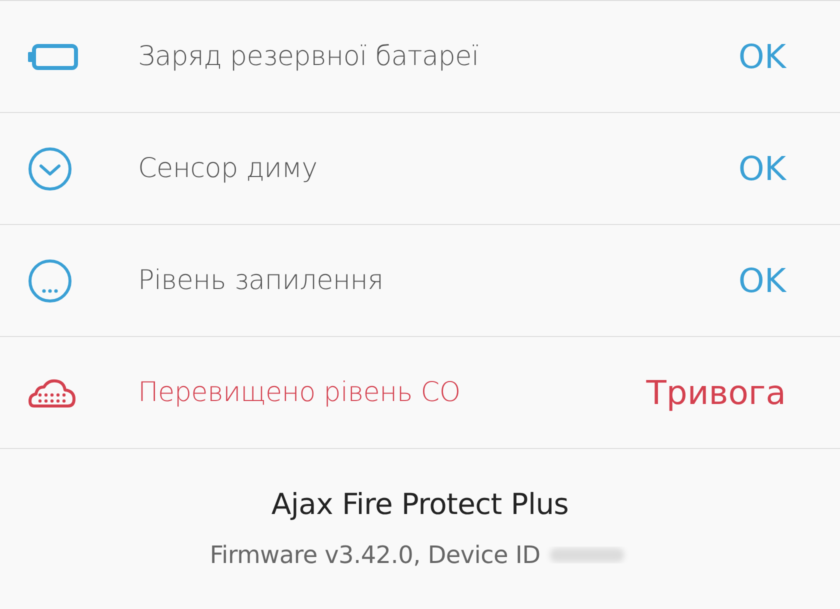 The image size is (840, 609). I want to click on sensor-label: Рівень запилення, so click(261, 280).